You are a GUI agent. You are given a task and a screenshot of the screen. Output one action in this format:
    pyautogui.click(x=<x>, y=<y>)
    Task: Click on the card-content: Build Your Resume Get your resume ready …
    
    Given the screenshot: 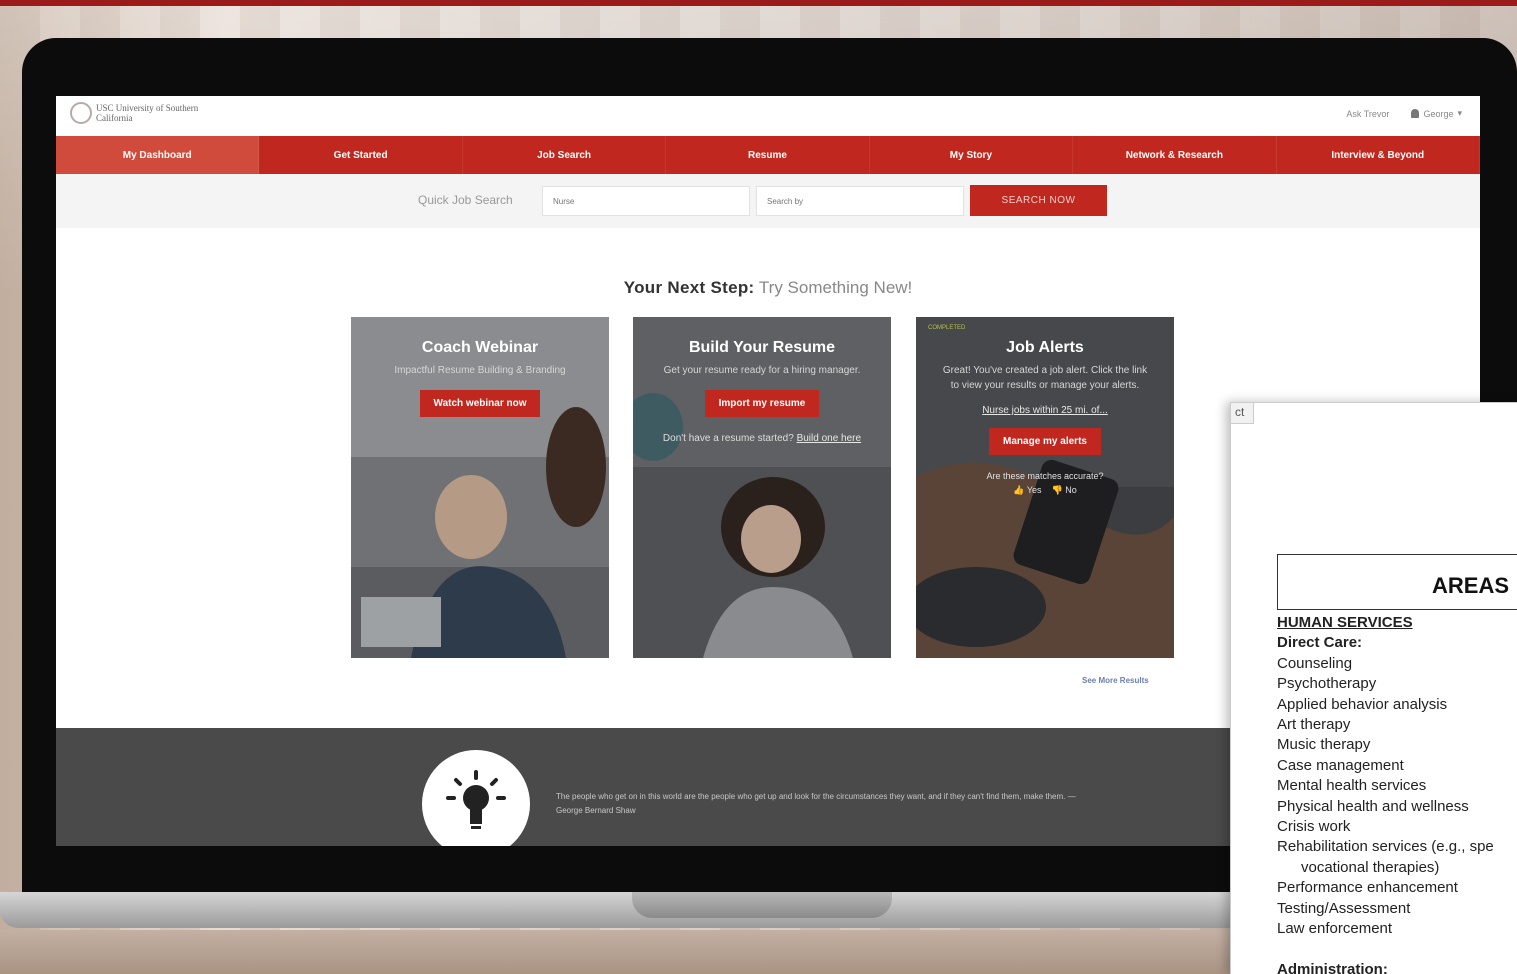 What is the action you would take?
    pyautogui.click(x=762, y=392)
    